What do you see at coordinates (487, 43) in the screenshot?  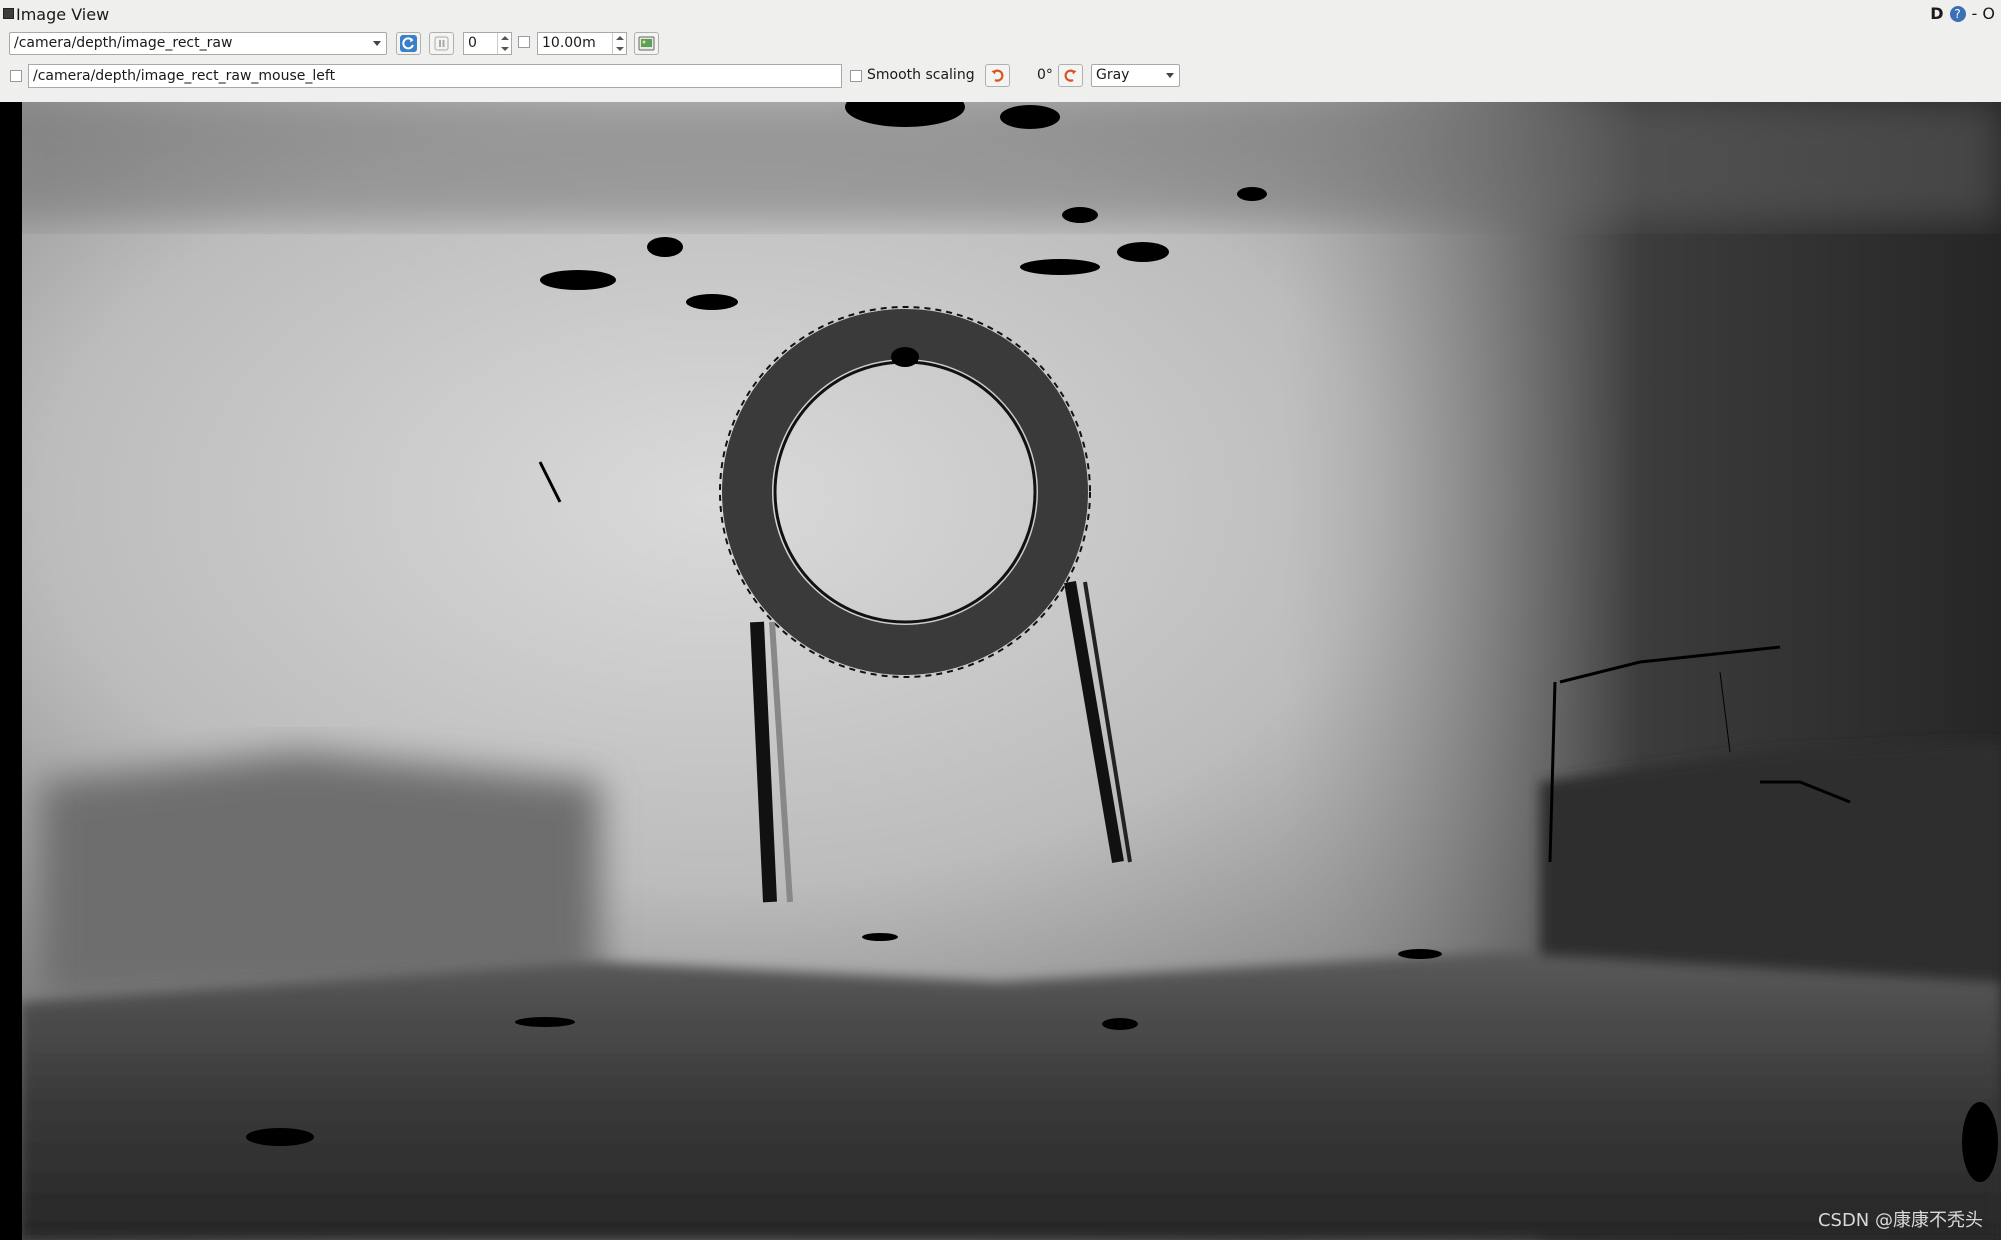 I see `min-depth-spinbox: 0` at bounding box center [487, 43].